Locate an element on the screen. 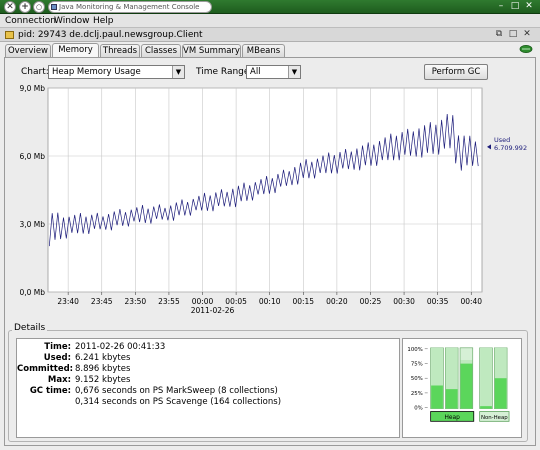  minimize-window-icon: – is located at coordinates (501, 7).